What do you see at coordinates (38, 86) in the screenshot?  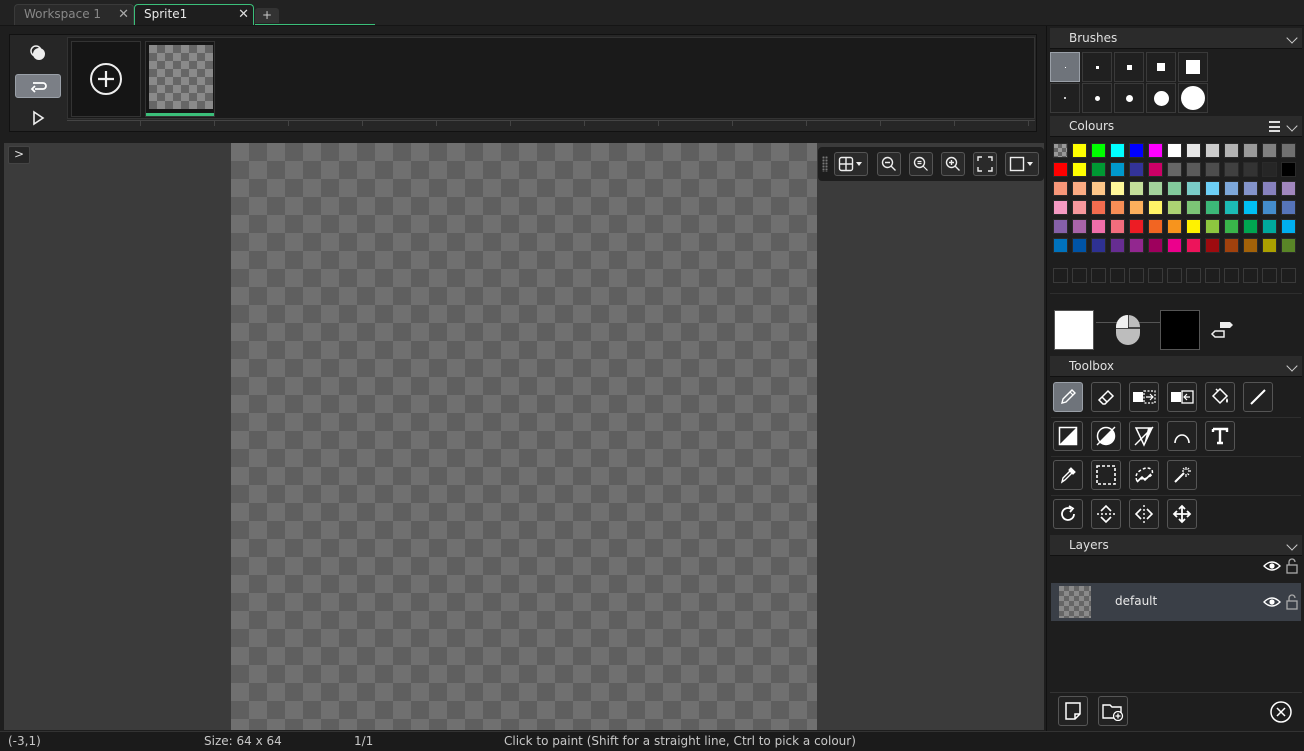 I see `loop-button` at bounding box center [38, 86].